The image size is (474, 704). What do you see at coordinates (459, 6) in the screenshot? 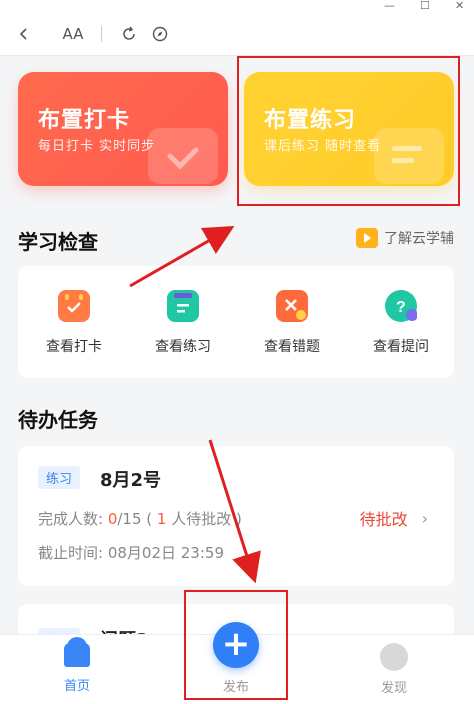
I see `close-button: ✕` at bounding box center [459, 6].